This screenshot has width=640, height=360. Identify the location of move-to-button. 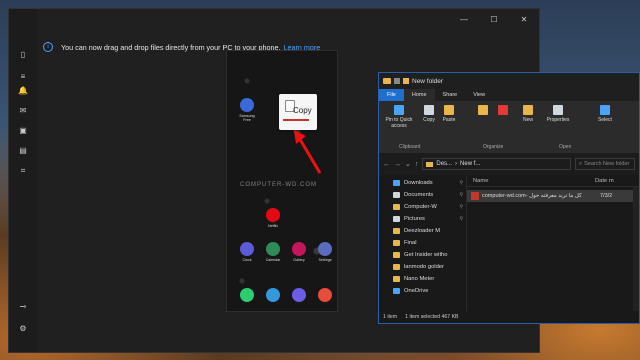
(483, 111).